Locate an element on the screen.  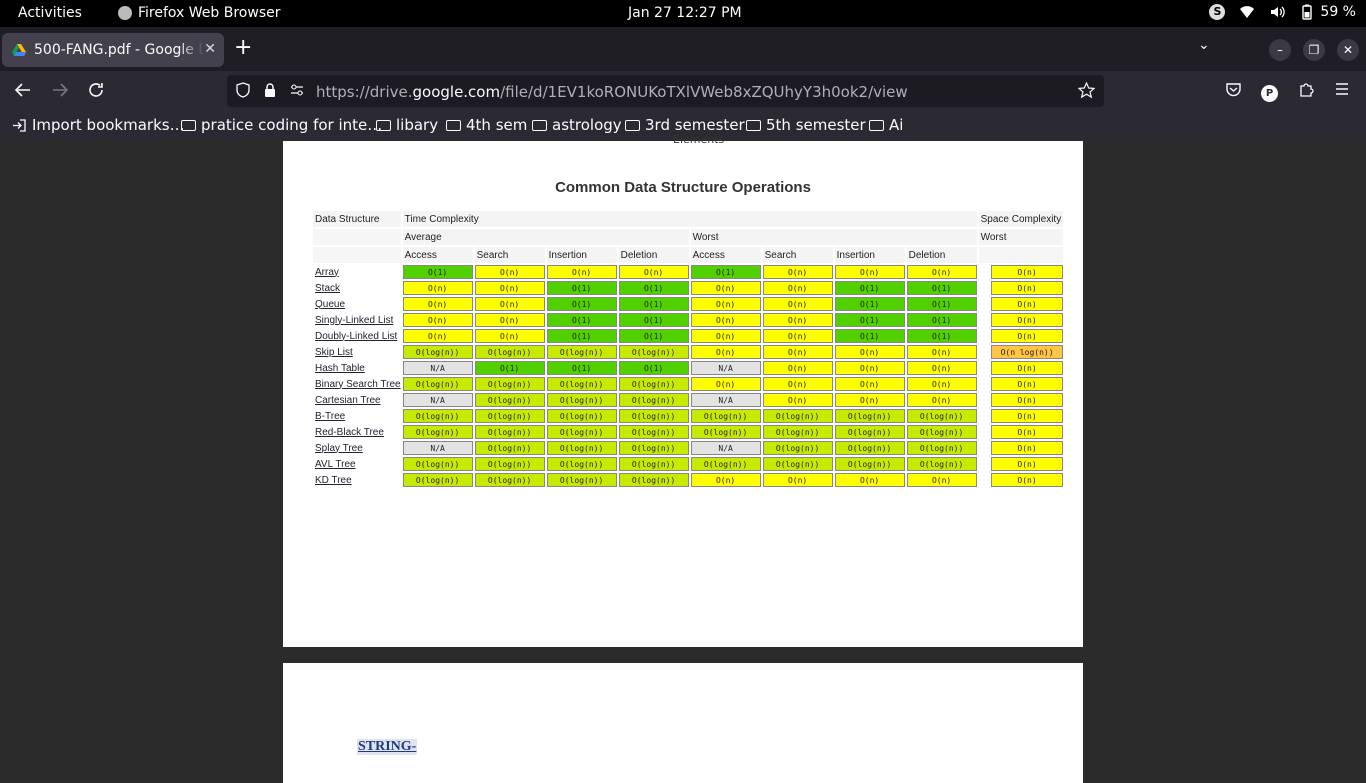
data-structure-link: Splay Tree is located at coordinates (357, 448).